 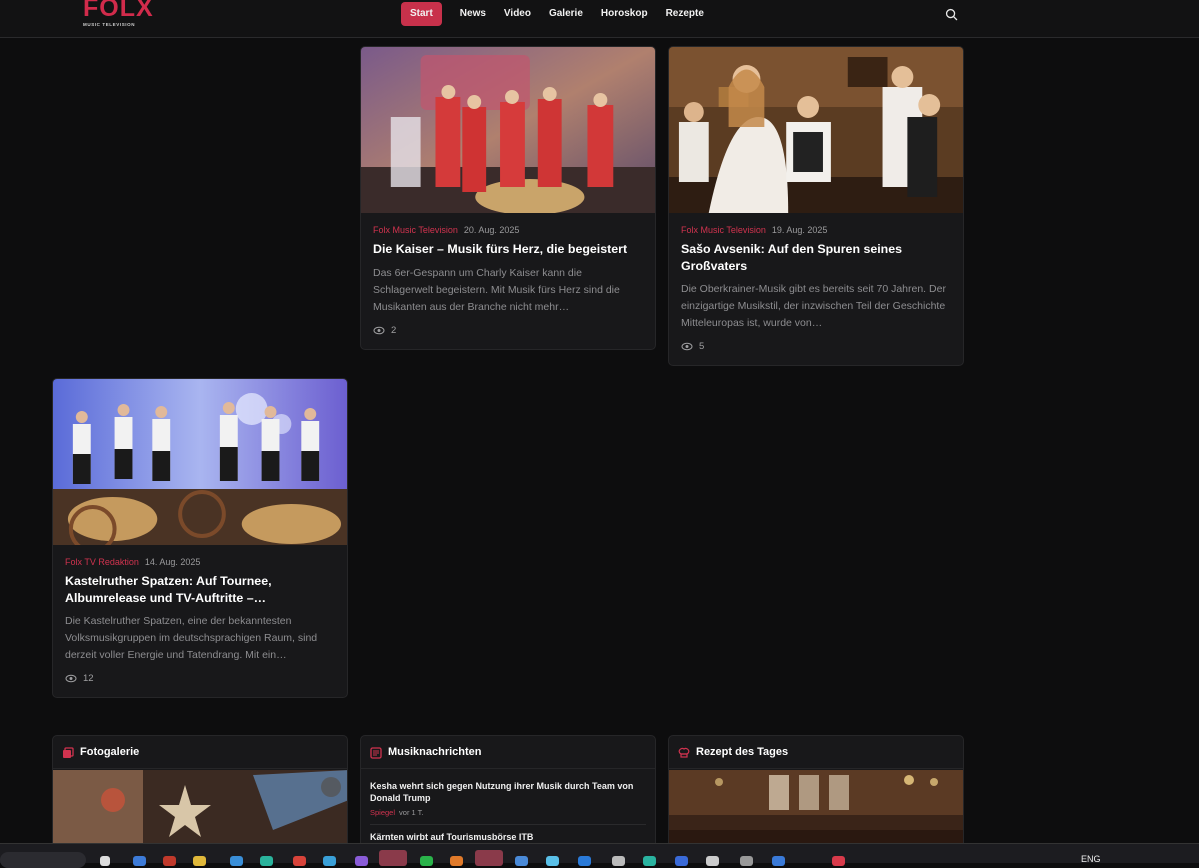 I want to click on widget-header: Fotogalerie, so click(x=200, y=752).